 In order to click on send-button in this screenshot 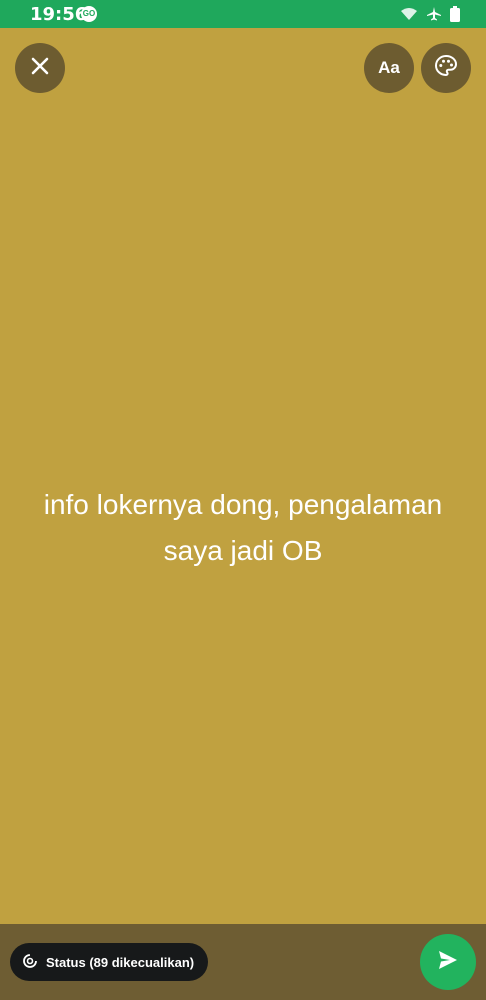, I will do `click(448, 962)`.